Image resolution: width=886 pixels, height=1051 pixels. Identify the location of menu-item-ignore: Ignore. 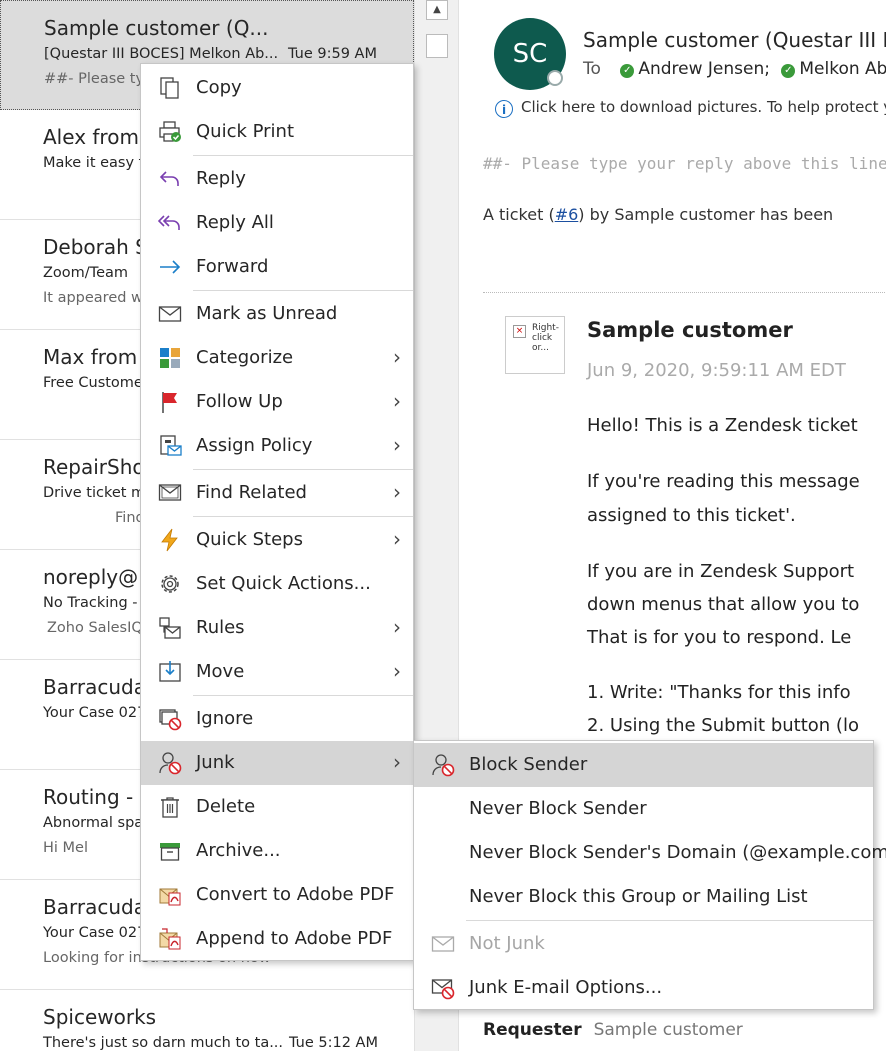
(277, 719).